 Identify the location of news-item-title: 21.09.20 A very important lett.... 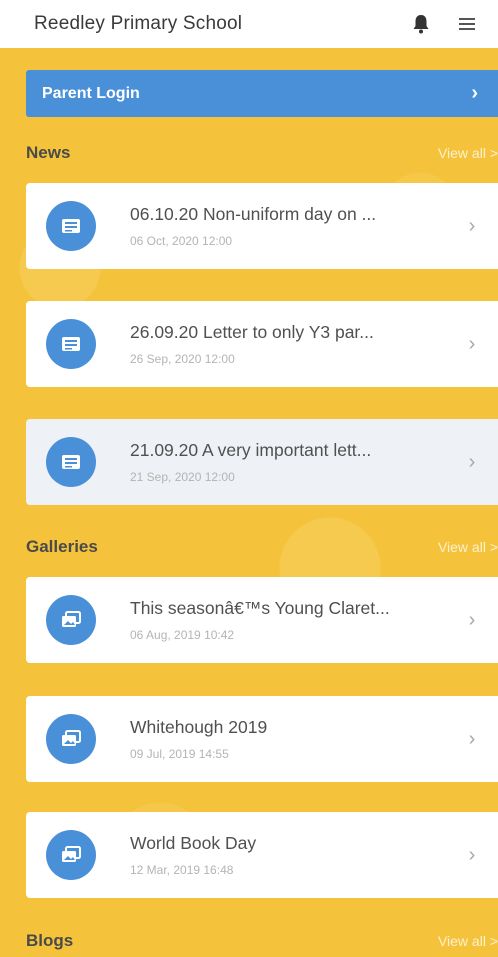
(251, 450).